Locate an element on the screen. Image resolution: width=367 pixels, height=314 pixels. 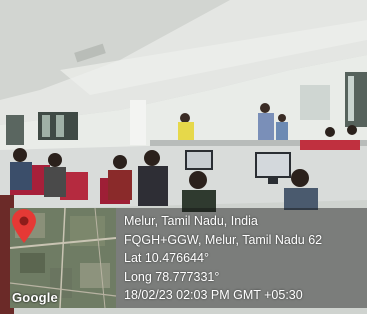
longitude-text: Long 78.777331° is located at coordinates (172, 276).